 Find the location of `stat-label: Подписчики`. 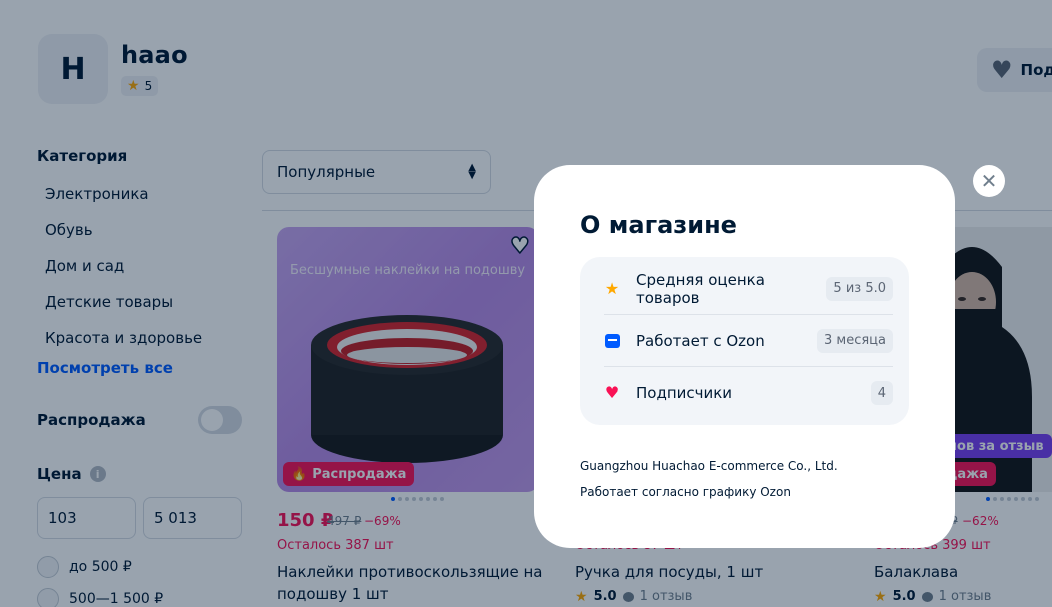

stat-label: Подписчики is located at coordinates (684, 393).